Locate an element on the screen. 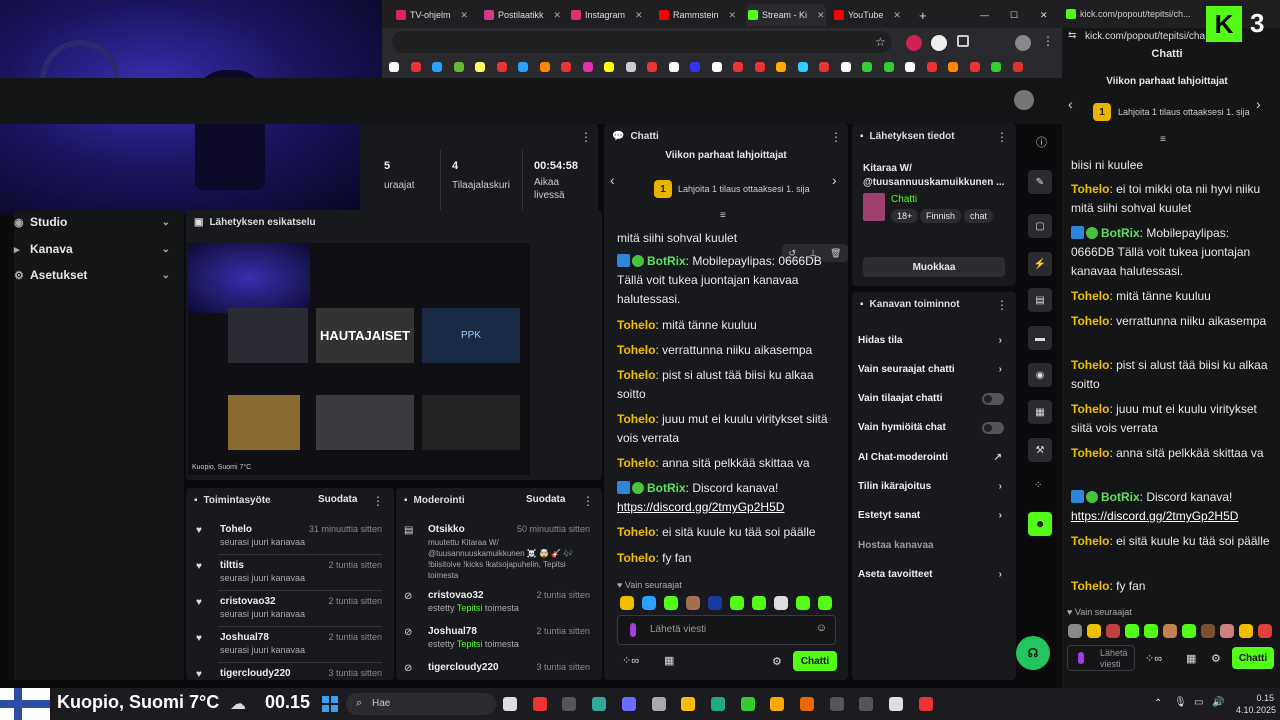  doc-icon: ▤ is located at coordinates (1040, 300).